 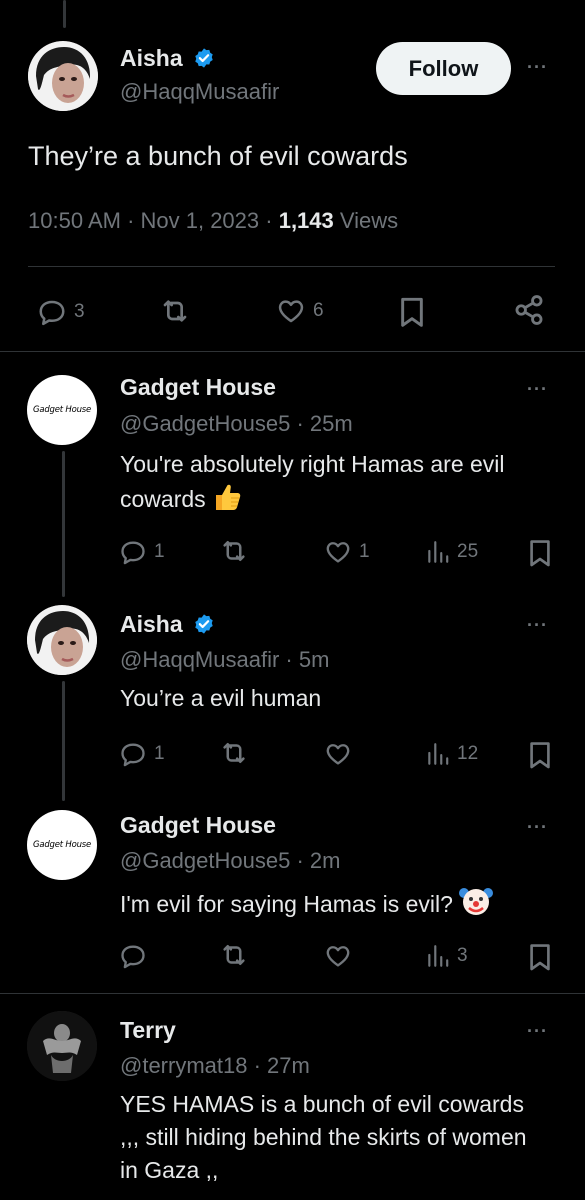 I want to click on author-name: Terry, so click(x=148, y=1030).